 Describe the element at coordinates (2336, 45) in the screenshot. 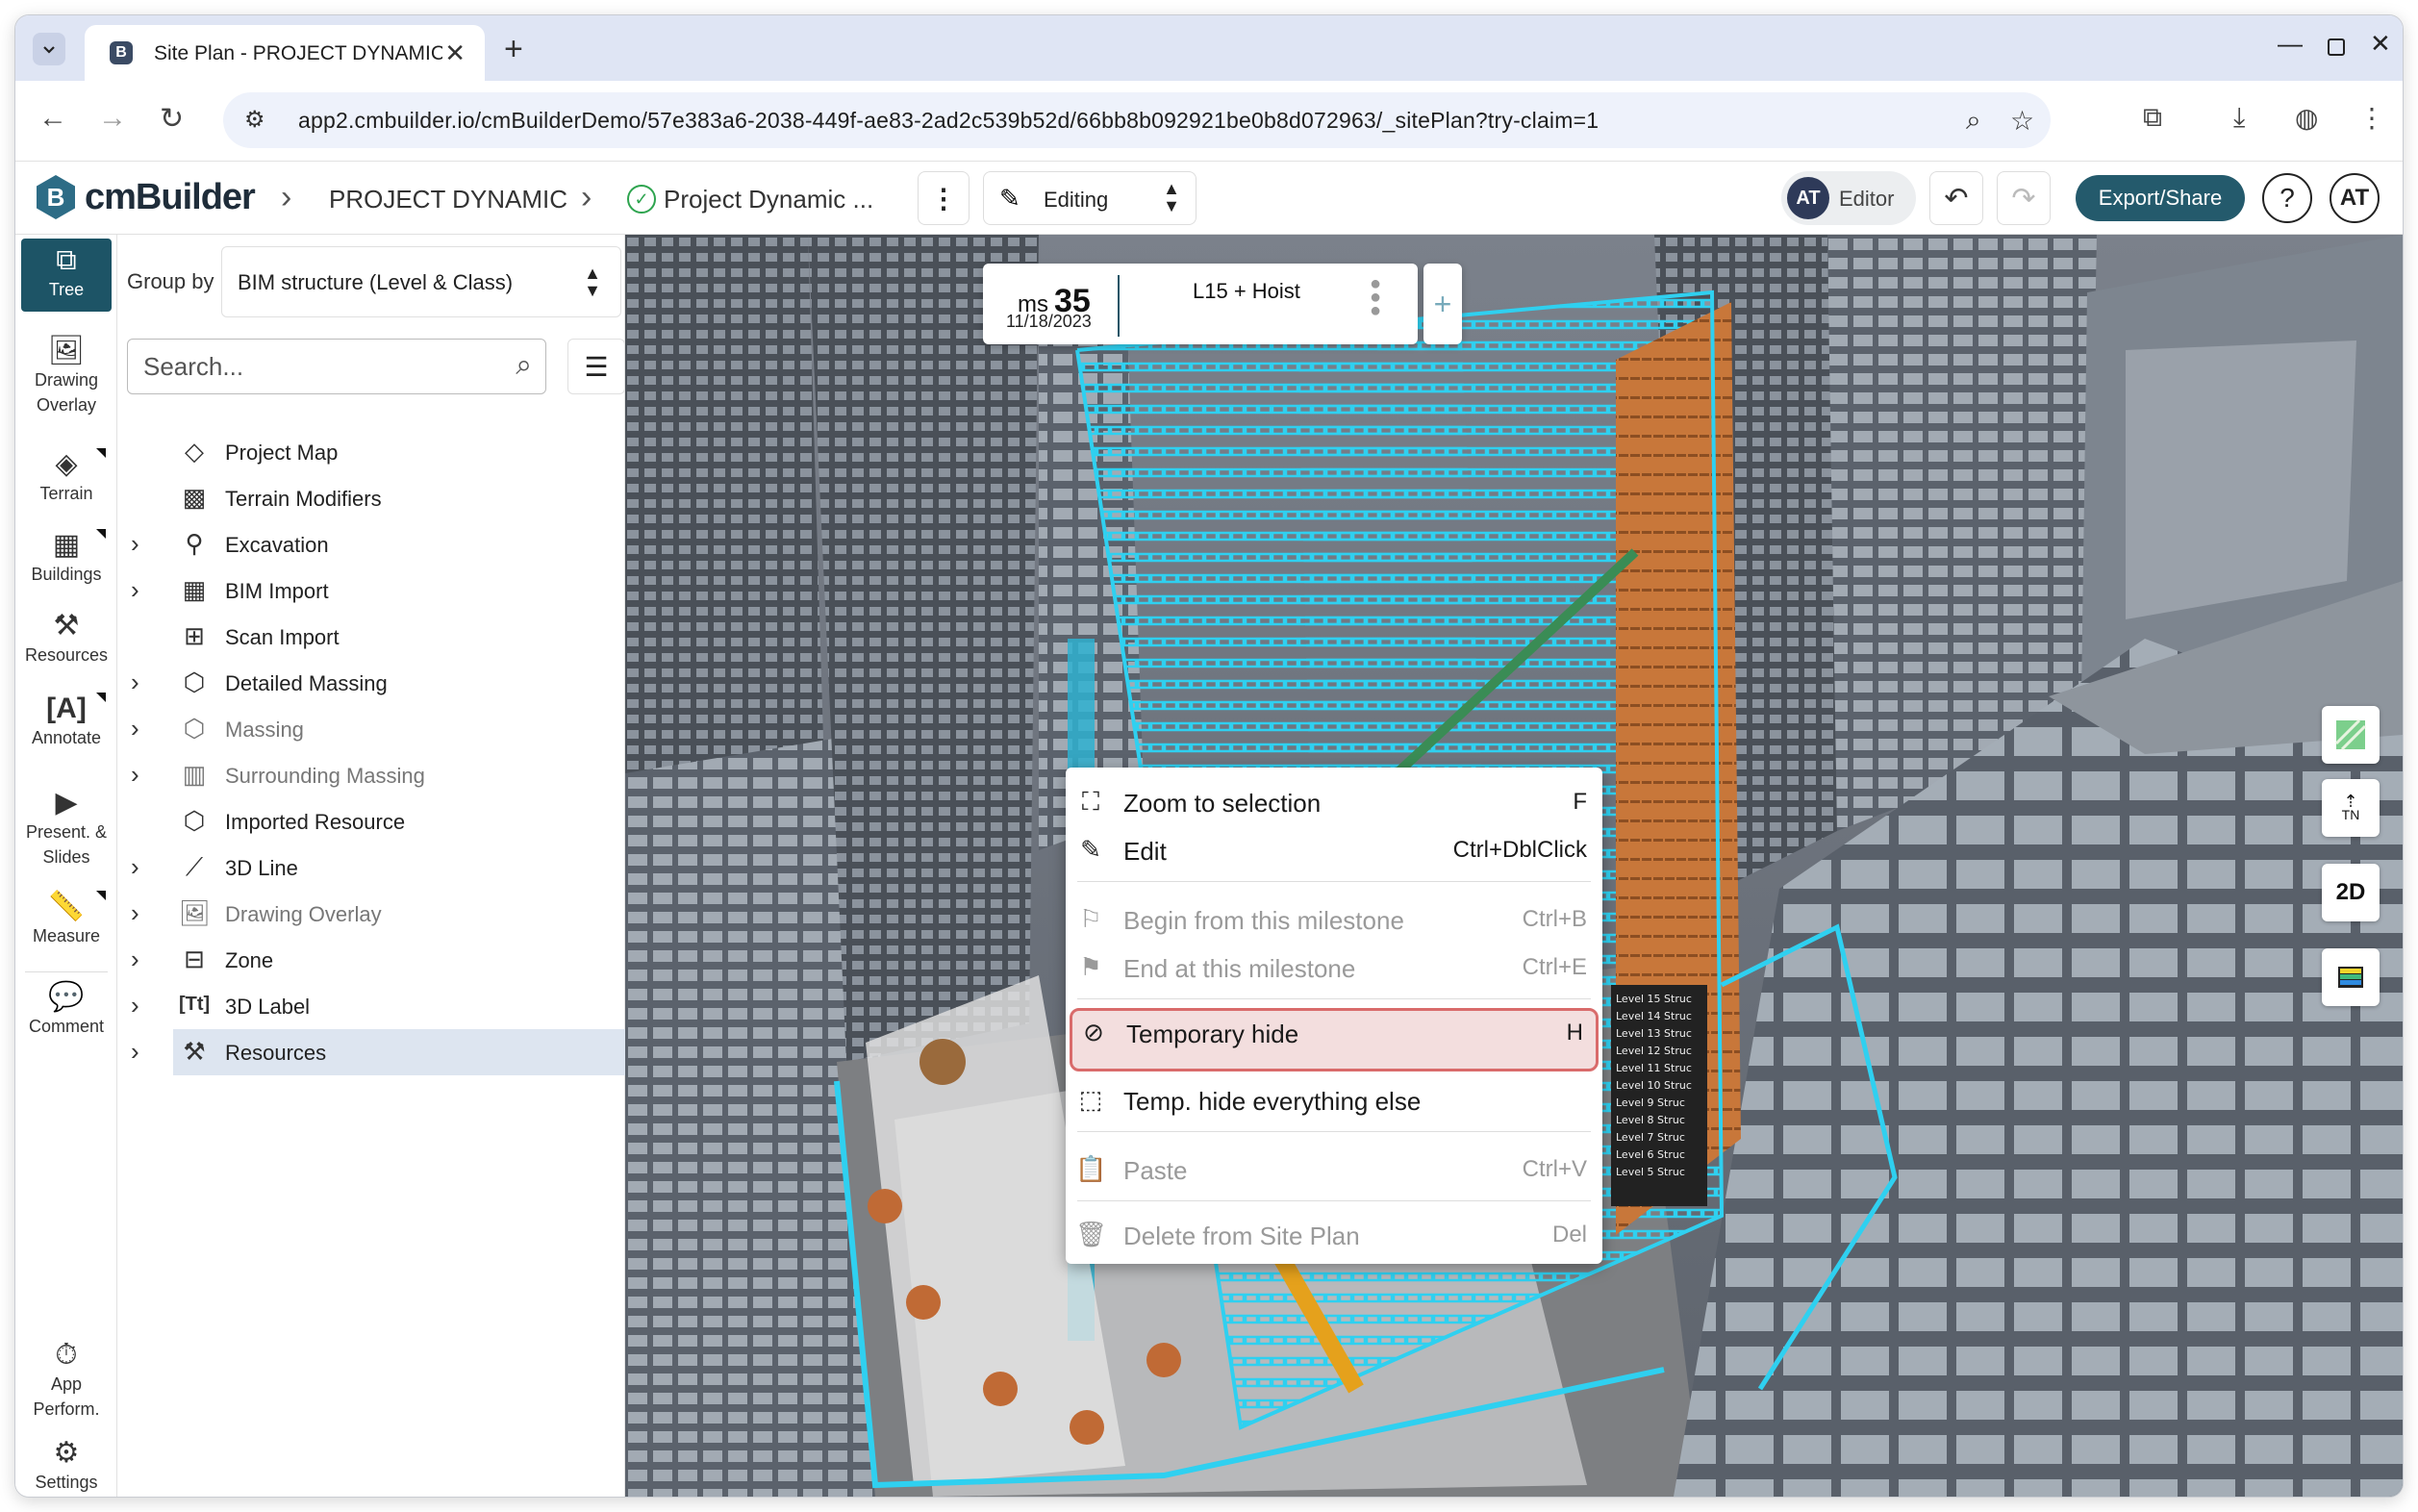

I see `maximize-icon` at that location.